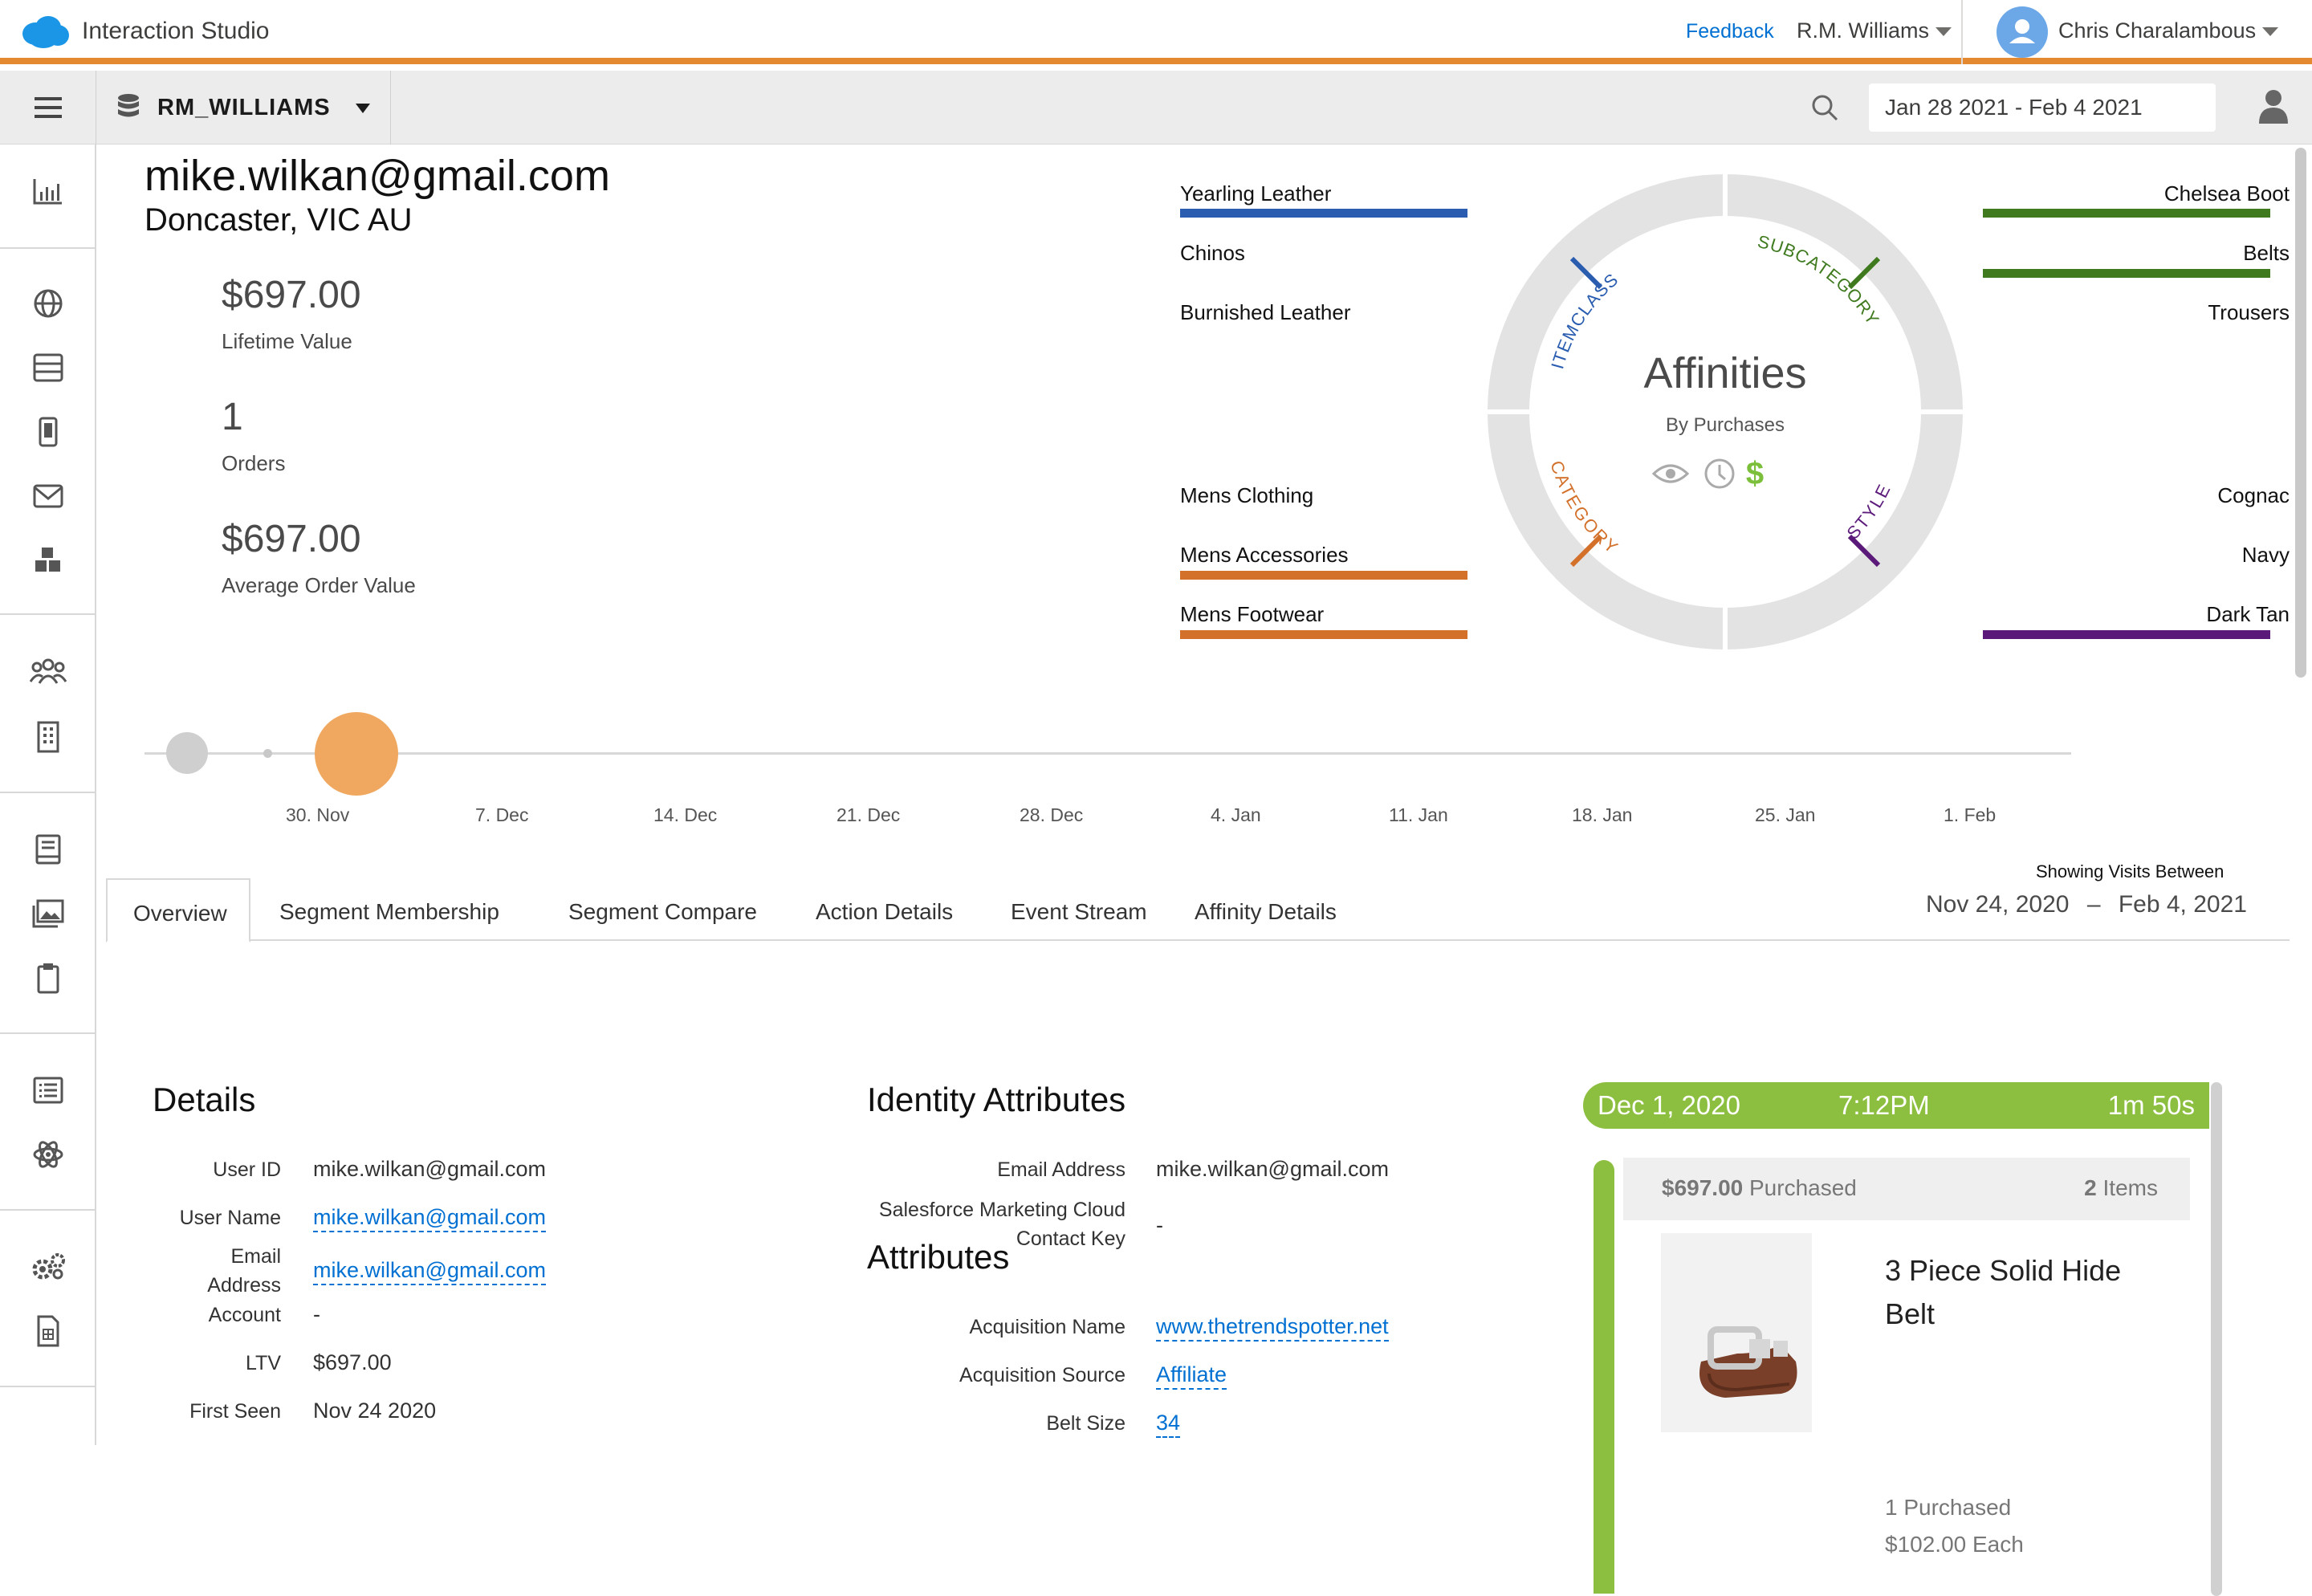 Image resolution: width=2312 pixels, height=1596 pixels. I want to click on user-menu: Chris Charalambous, so click(2168, 30).